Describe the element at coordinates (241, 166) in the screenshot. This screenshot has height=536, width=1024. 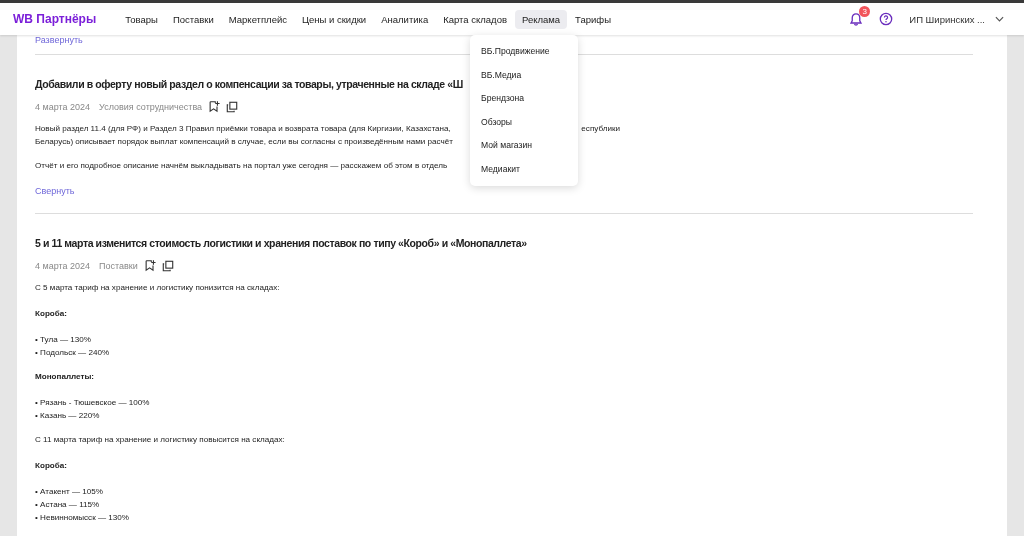
I see `body-text: Отчёт и его подробное описание начнём выкладывать на портал уже сегодня — расскажем об этом в отдель` at that location.